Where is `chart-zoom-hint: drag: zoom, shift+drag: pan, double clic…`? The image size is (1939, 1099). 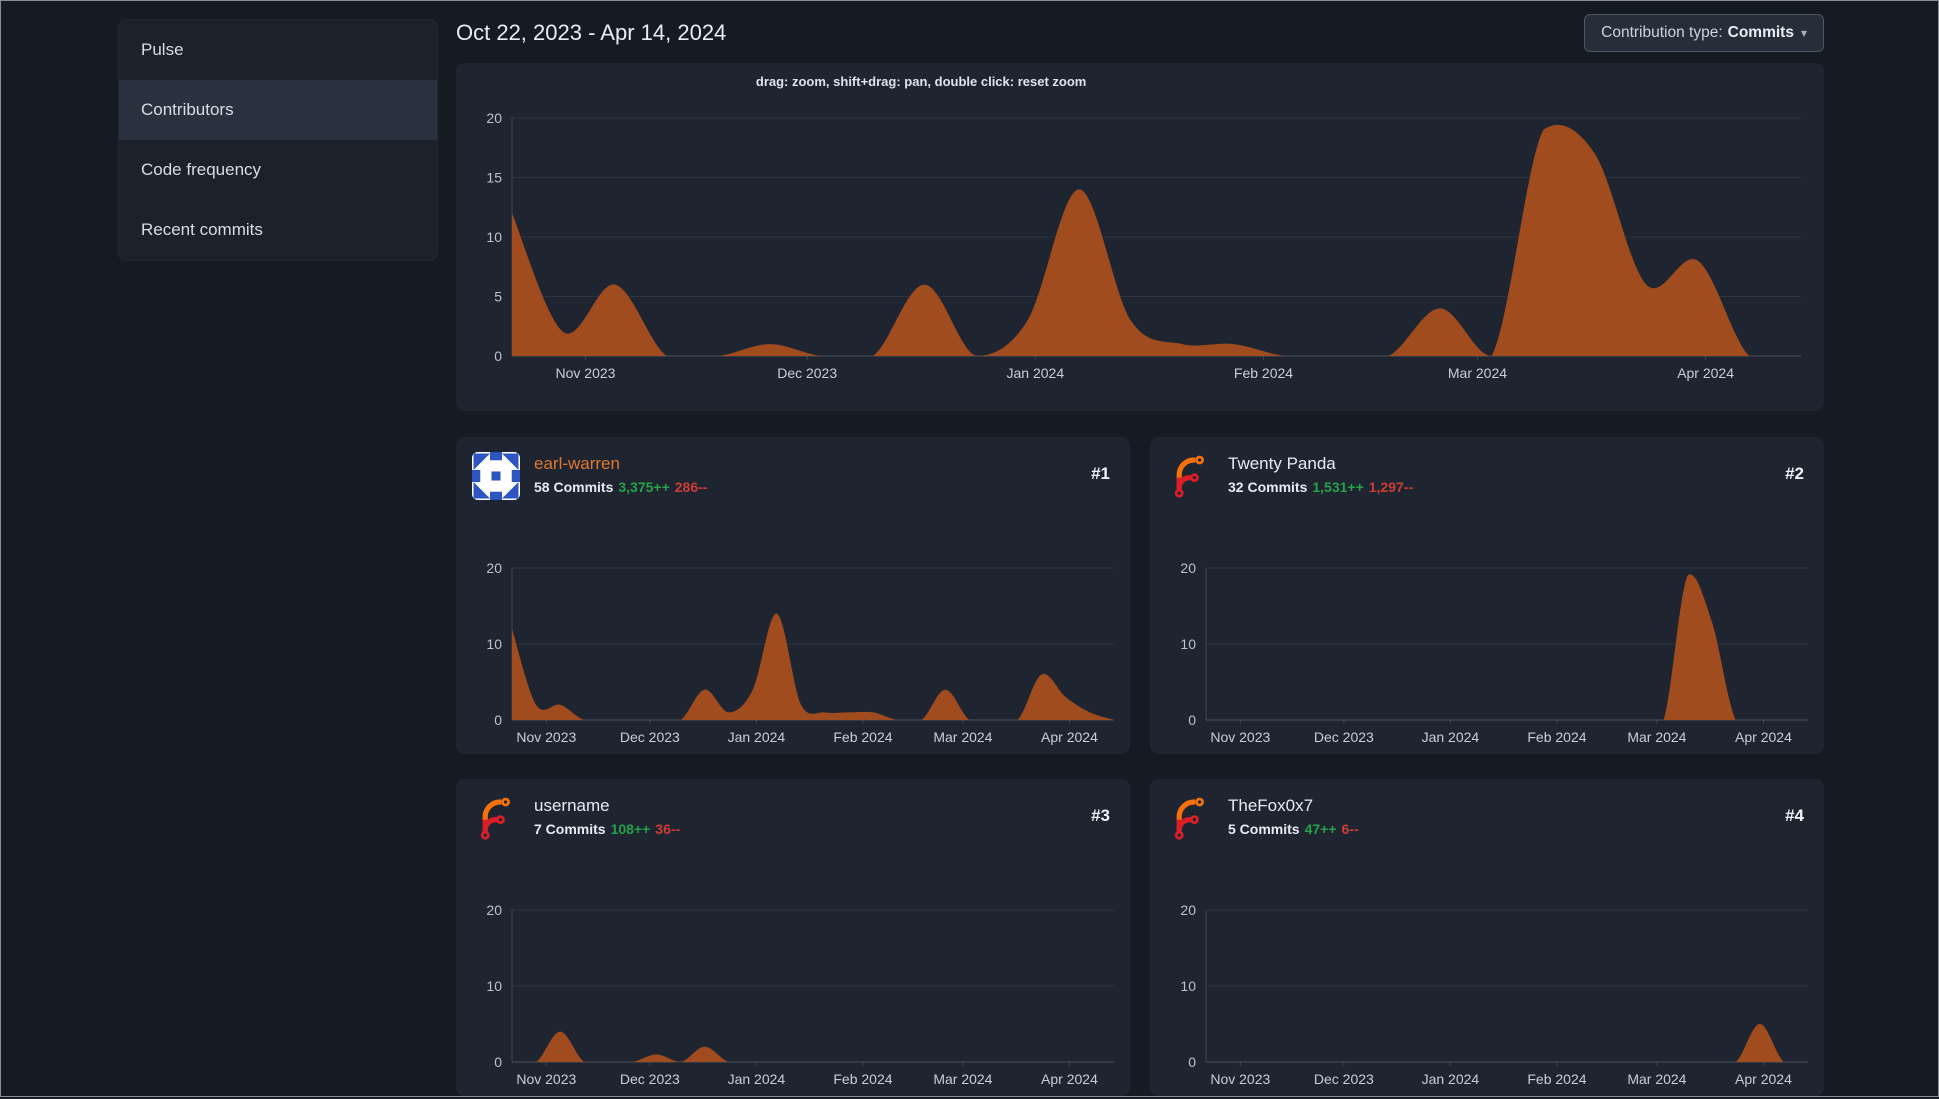 chart-zoom-hint: drag: zoom, shift+drag: pan, double clic… is located at coordinates (921, 81).